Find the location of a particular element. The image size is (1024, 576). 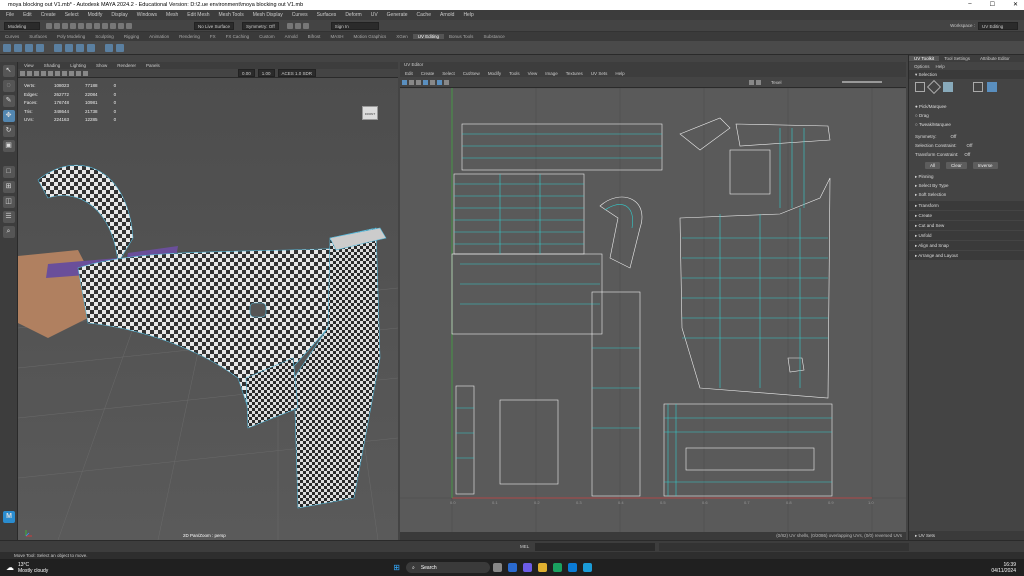

menu-mesh-display: Mesh Display is located at coordinates (268, 15).